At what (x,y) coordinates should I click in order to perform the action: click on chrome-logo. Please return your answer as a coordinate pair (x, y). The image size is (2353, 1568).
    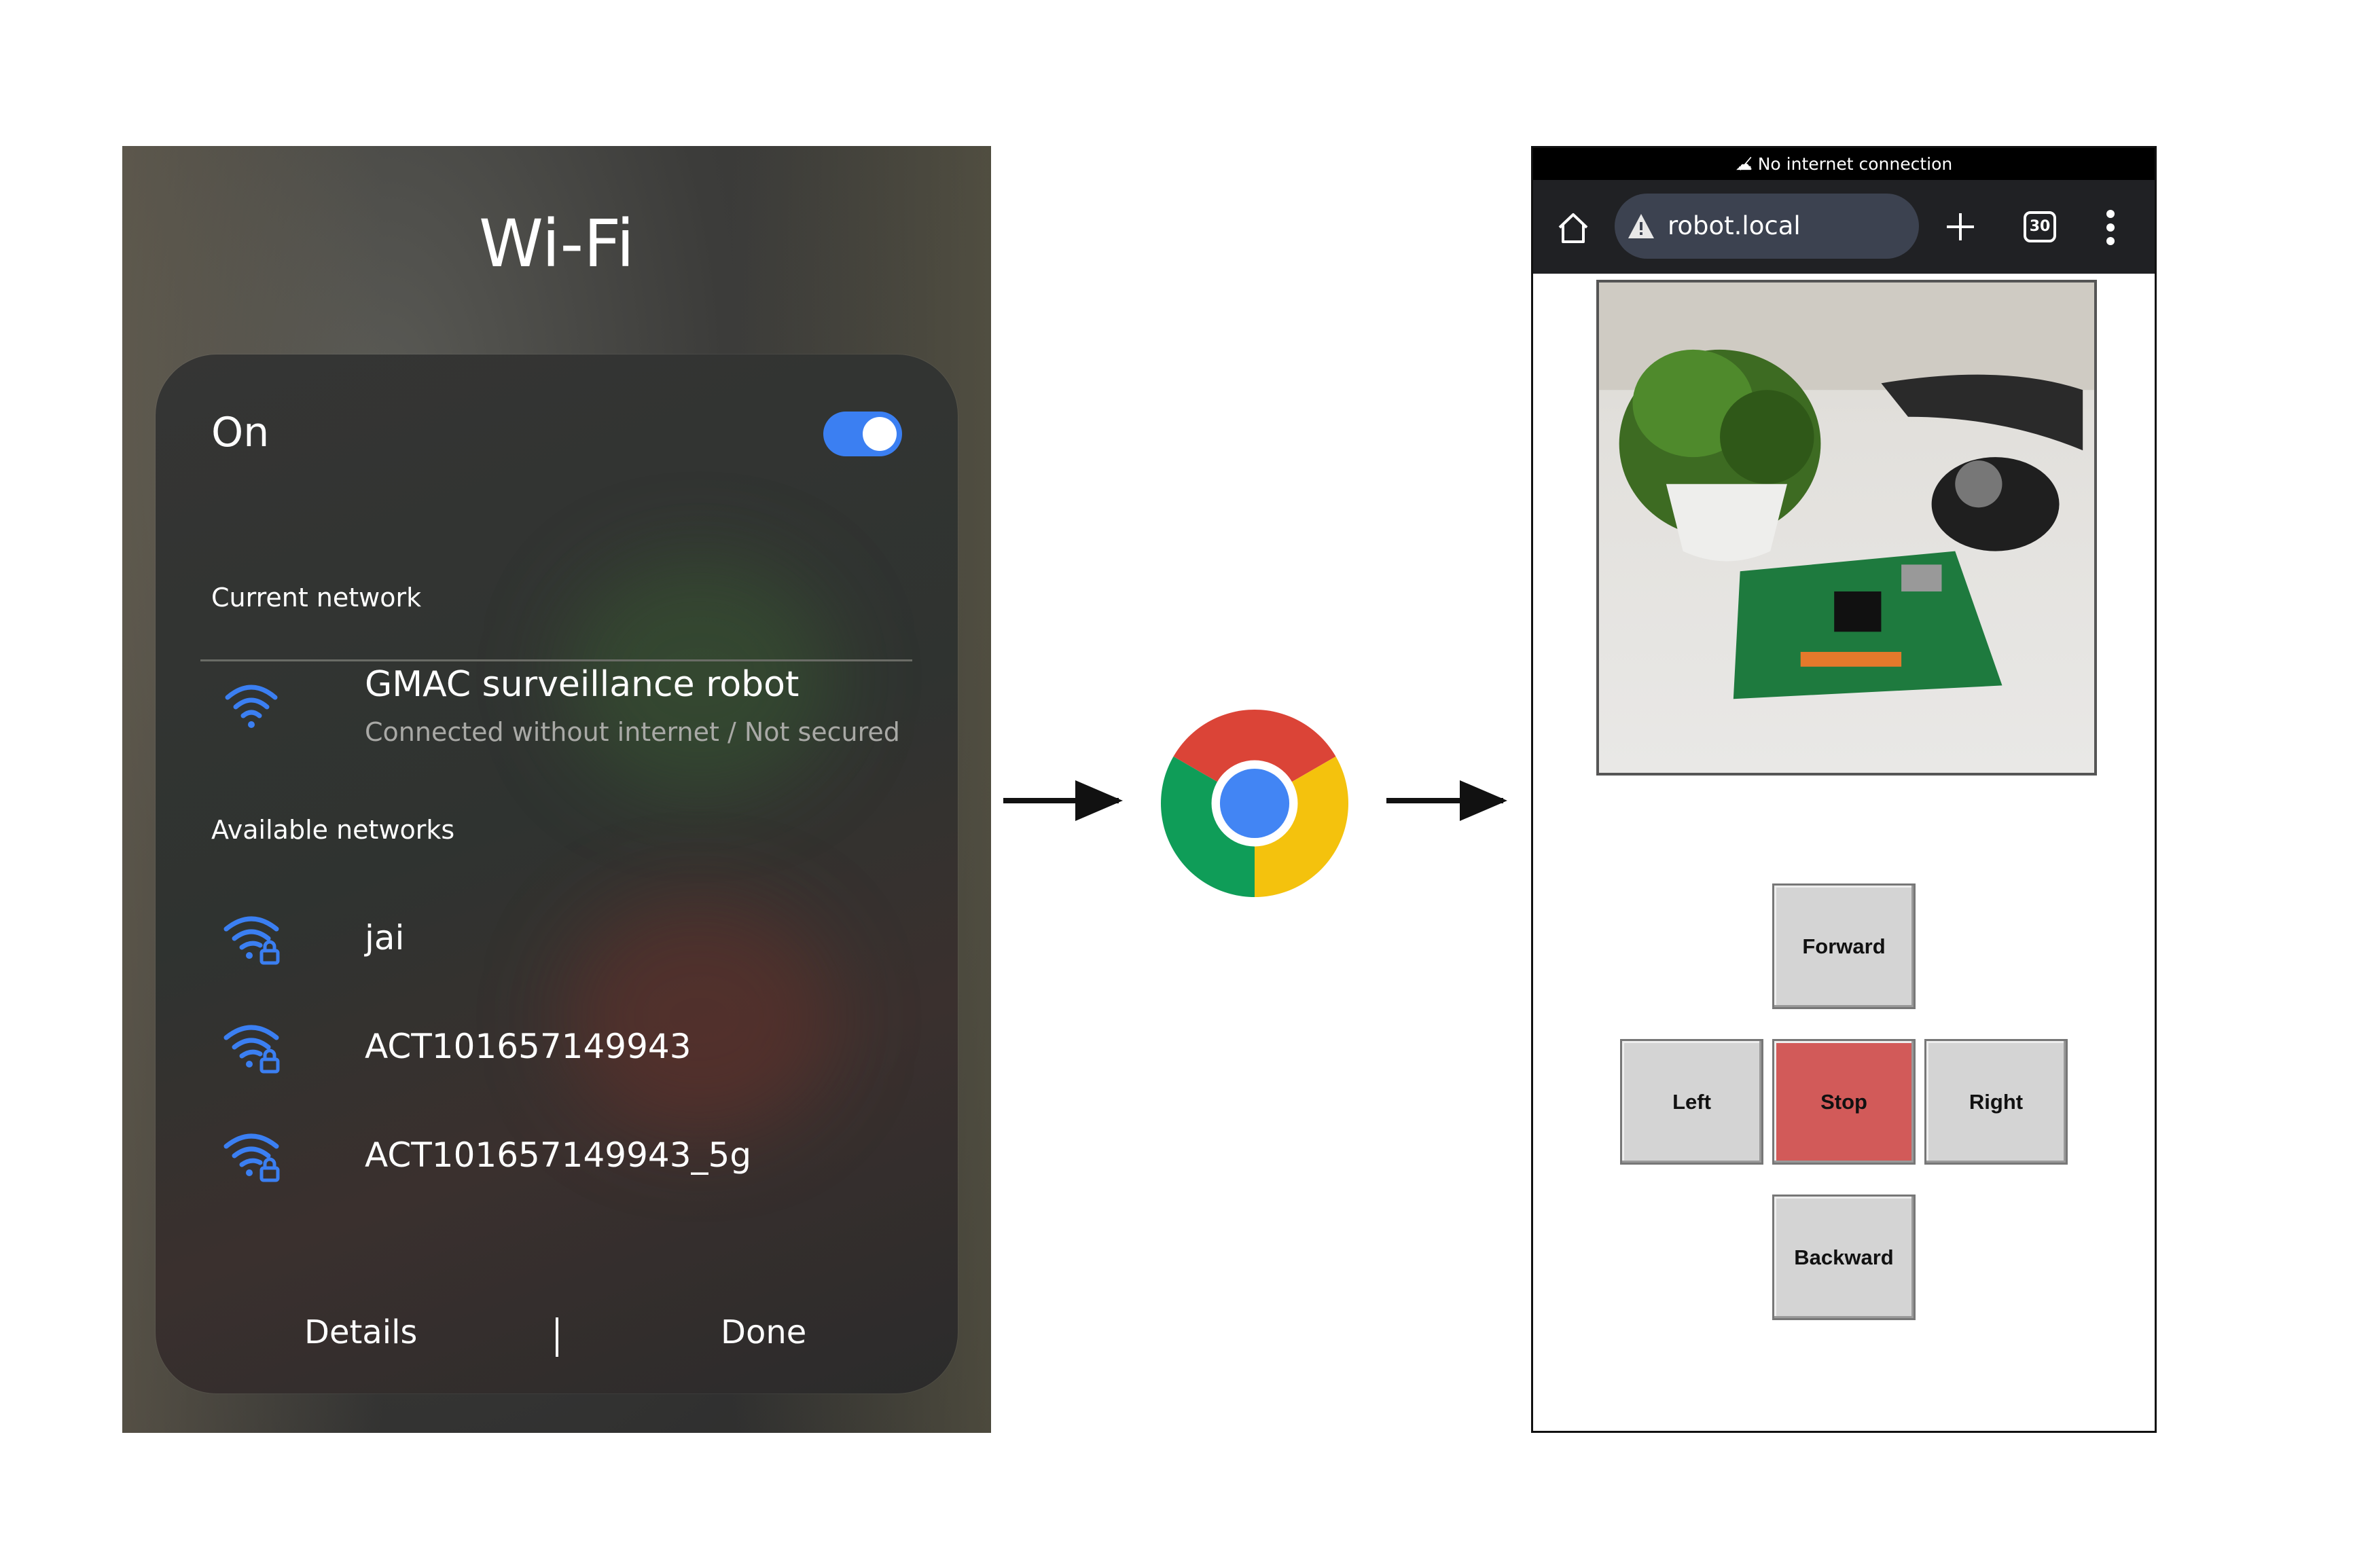
    Looking at the image, I should click on (1254, 804).